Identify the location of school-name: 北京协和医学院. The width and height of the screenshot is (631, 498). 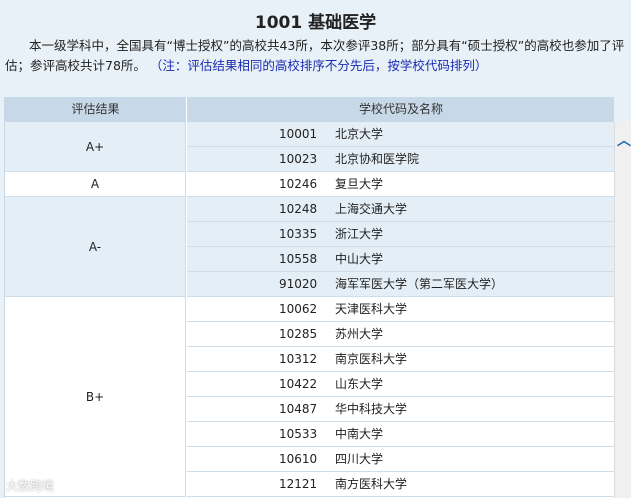
(377, 159).